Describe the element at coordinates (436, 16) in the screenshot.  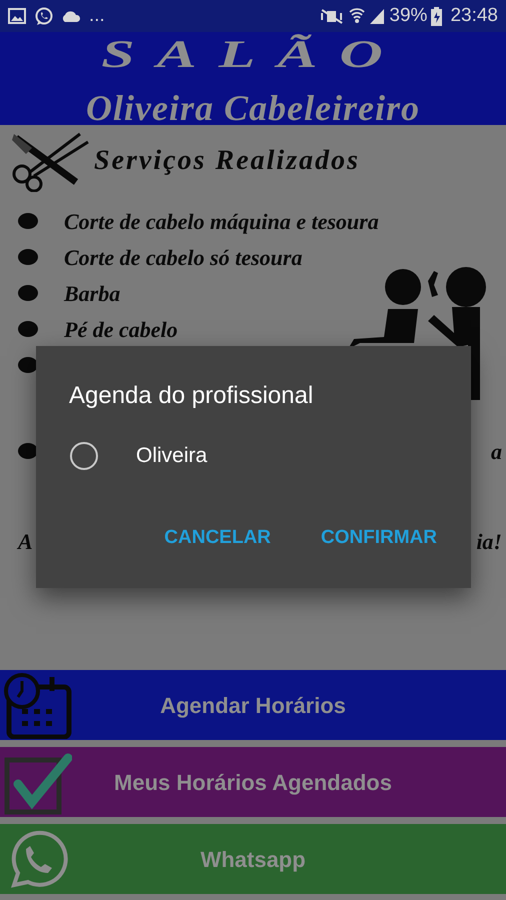
I see `battery-icon` at that location.